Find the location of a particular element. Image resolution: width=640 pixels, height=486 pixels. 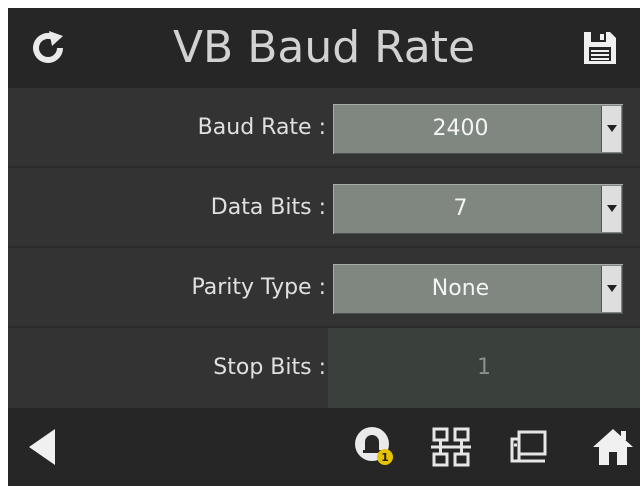

parity-type-dropdown: None is located at coordinates (478, 289).